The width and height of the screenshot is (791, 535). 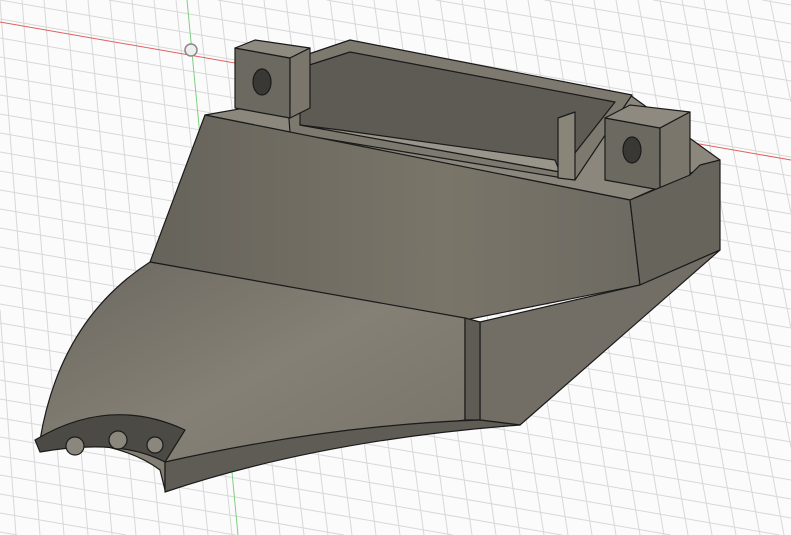 I want to click on post-left-side, so click(x=300, y=83).